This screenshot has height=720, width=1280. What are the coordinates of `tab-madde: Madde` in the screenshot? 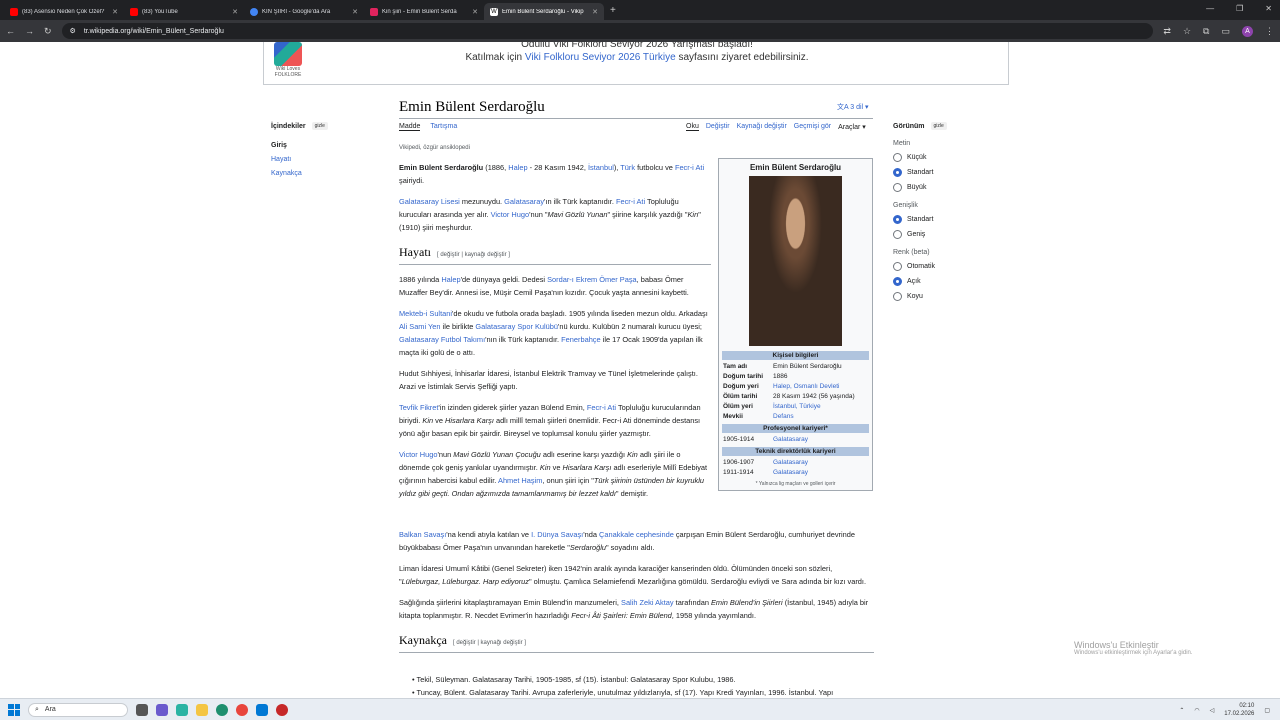 It's located at (410, 127).